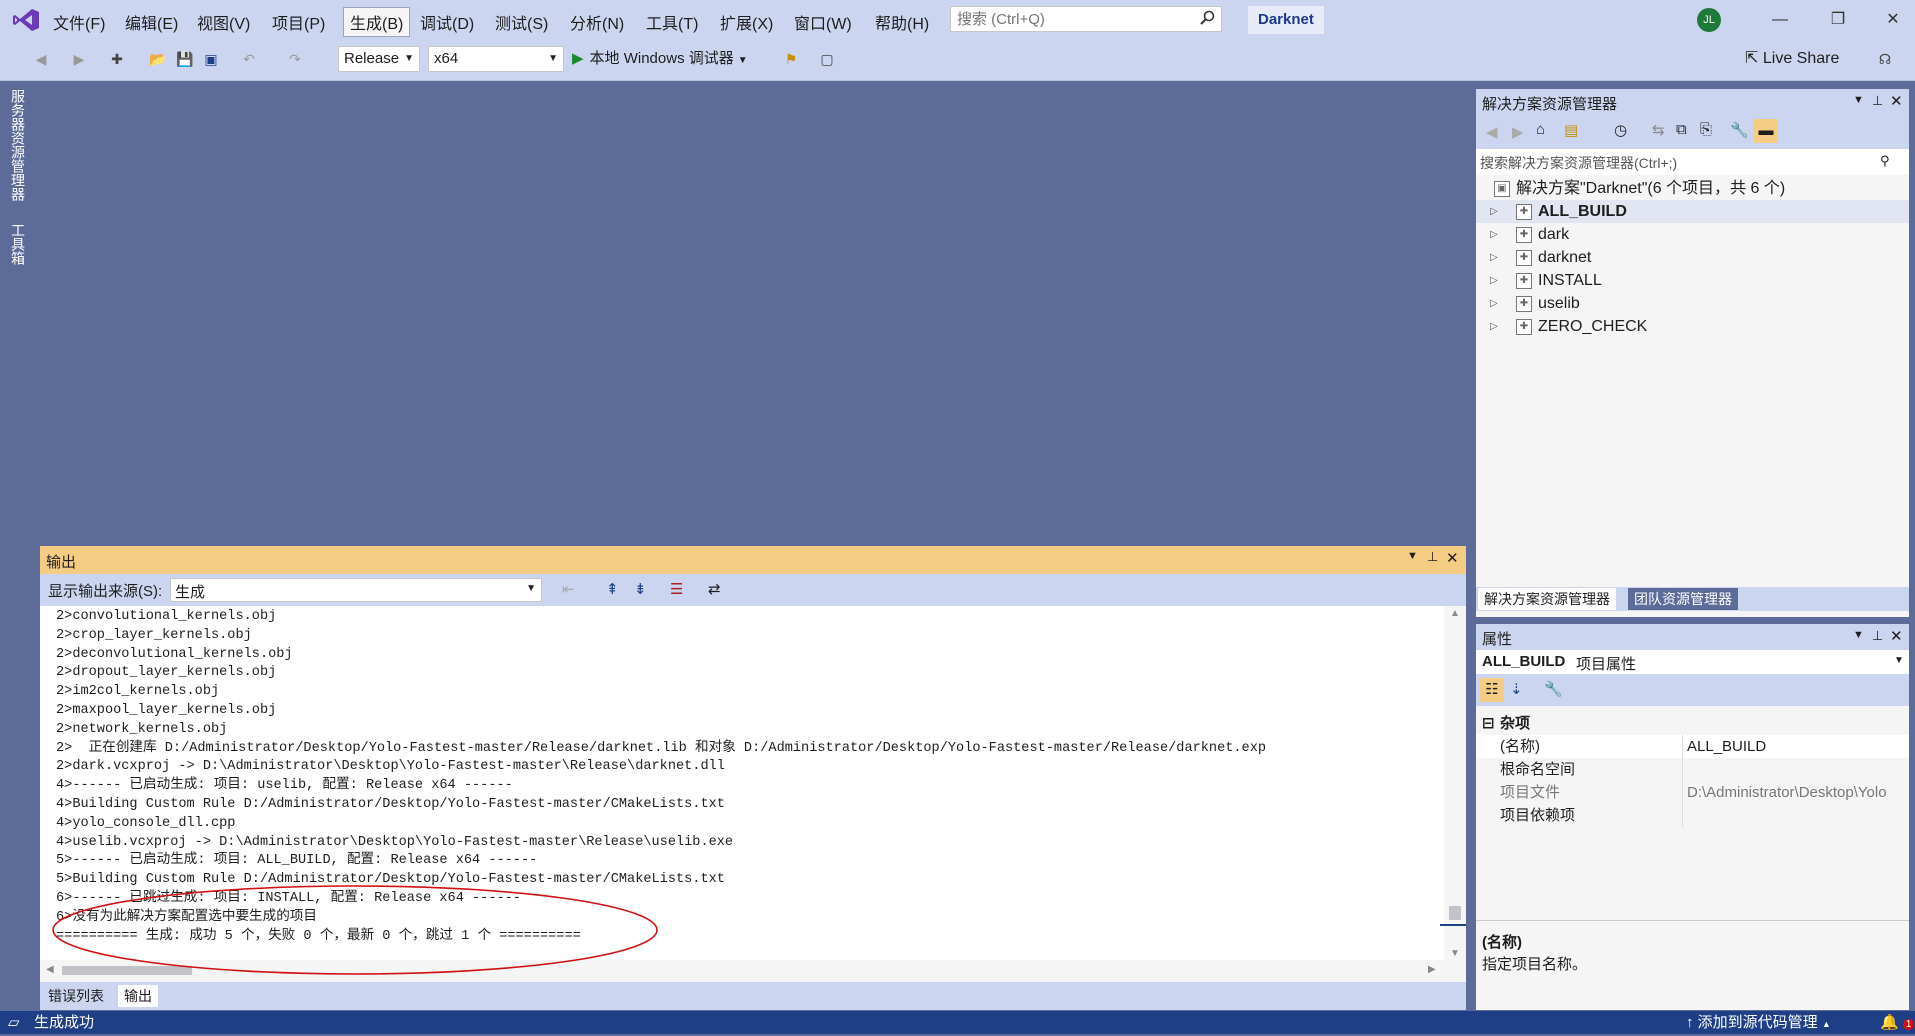 This screenshot has width=1915, height=1036. What do you see at coordinates (496, 59) in the screenshot?
I see `platform-select: x64 ▼` at bounding box center [496, 59].